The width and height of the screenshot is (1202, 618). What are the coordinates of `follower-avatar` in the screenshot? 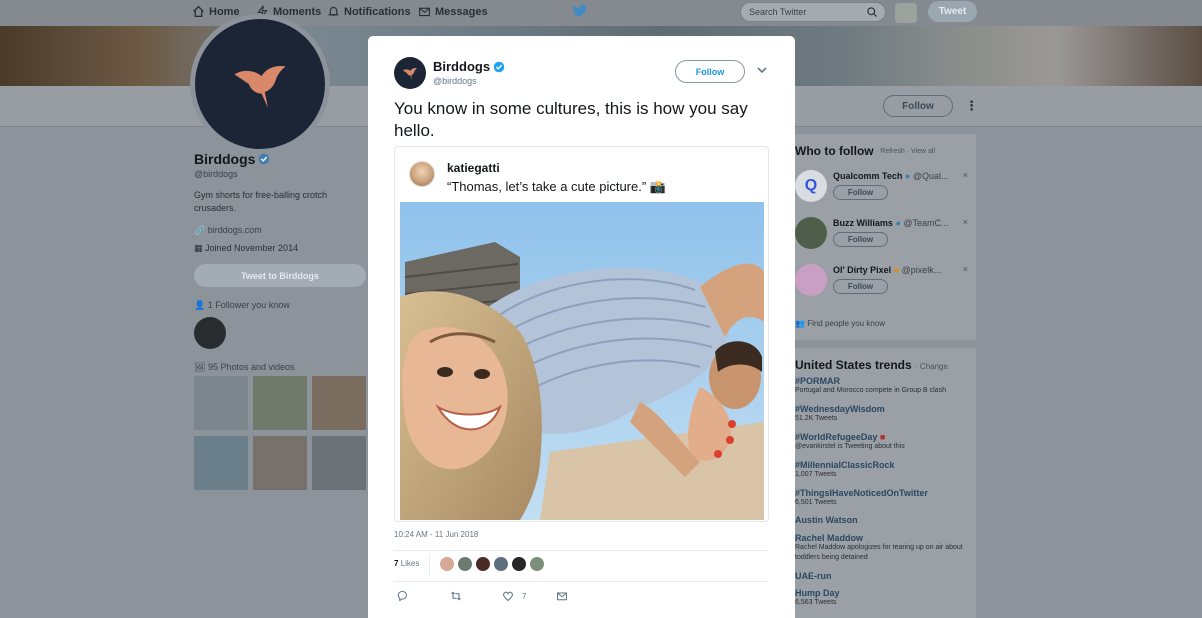 It's located at (210, 333).